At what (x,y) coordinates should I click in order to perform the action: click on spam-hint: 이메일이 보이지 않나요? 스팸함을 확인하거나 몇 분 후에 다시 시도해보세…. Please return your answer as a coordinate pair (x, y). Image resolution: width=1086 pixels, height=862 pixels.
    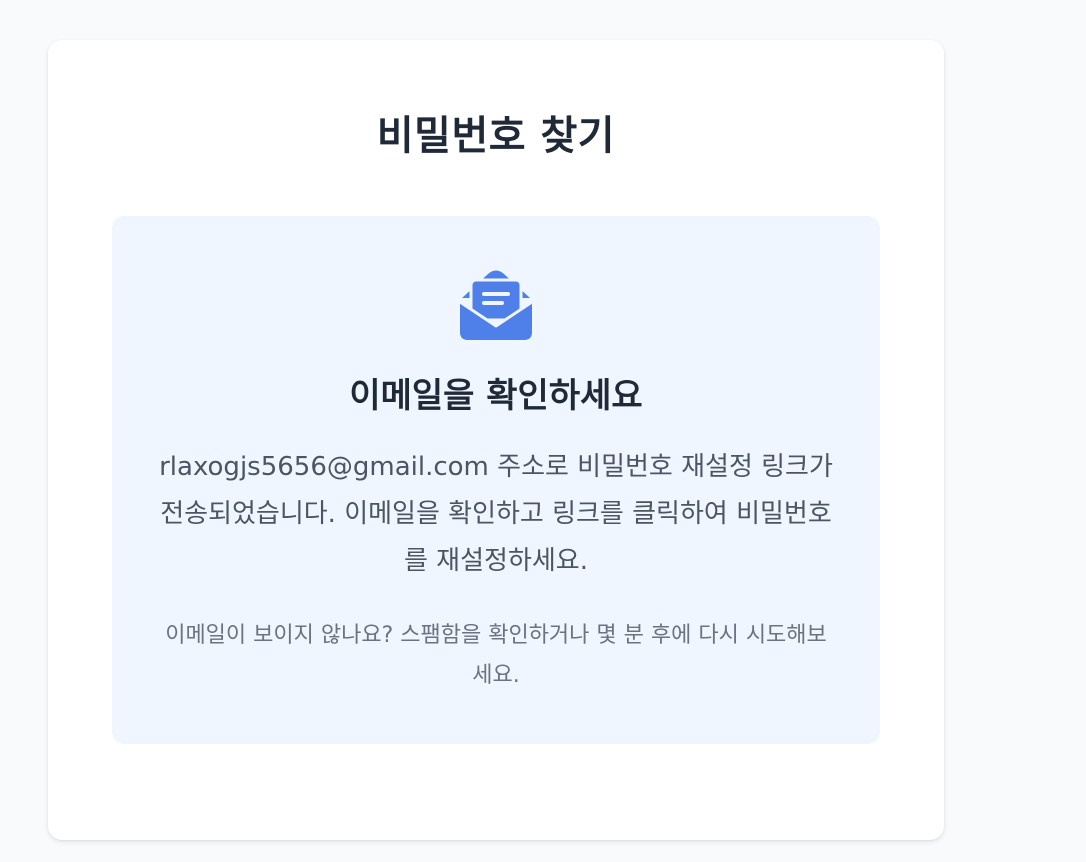
    Looking at the image, I should click on (496, 655).